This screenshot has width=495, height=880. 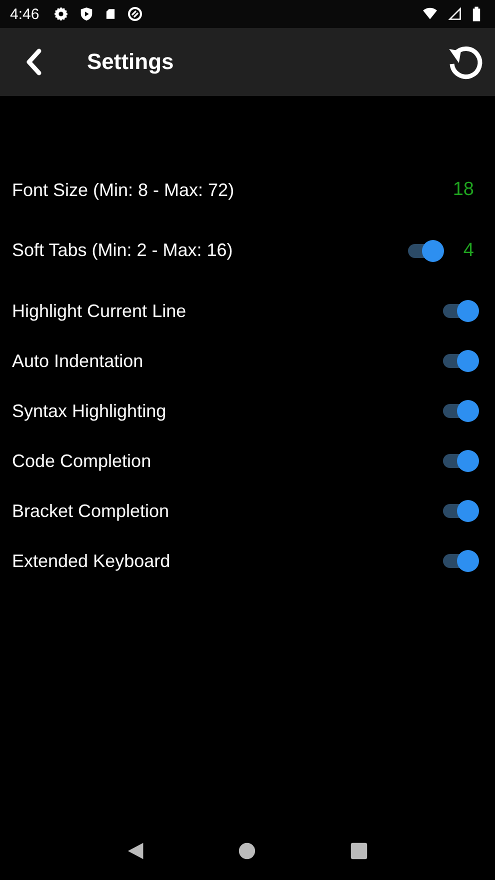 I want to click on setting-label: Auto Indentation, so click(x=78, y=361).